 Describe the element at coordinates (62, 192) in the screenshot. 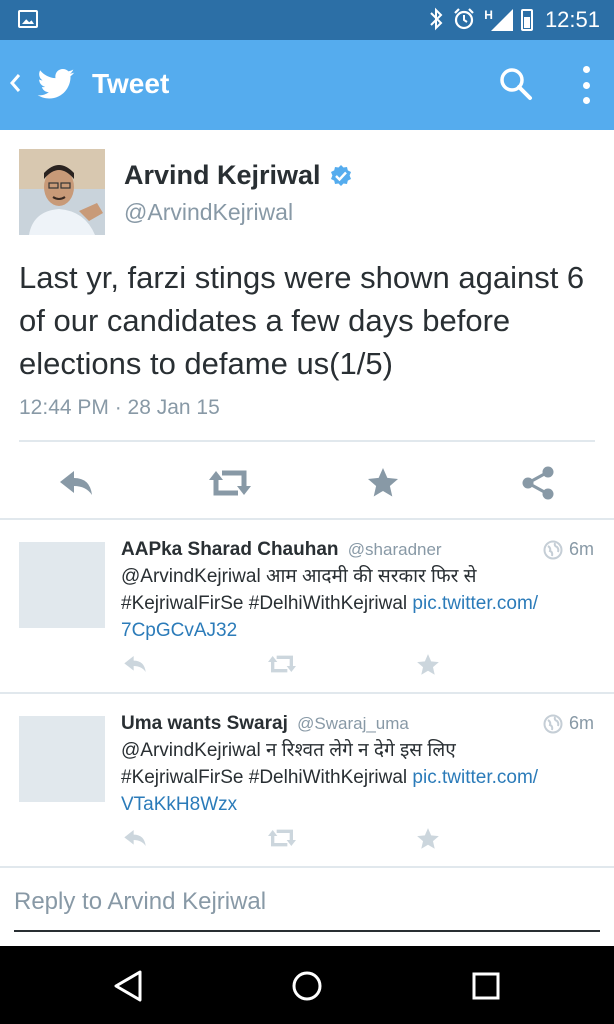

I see `author-avatar` at that location.